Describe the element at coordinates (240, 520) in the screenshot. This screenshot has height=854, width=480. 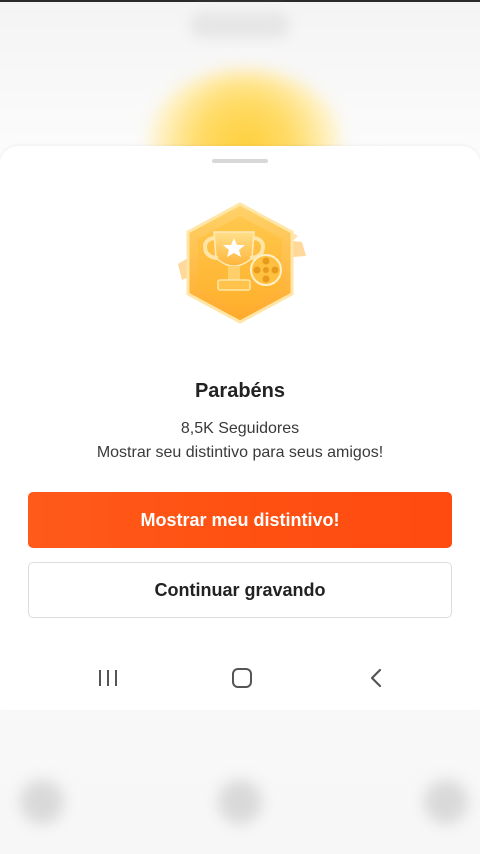
I see `show-badge-button: Mostrar meu distintivo!` at that location.